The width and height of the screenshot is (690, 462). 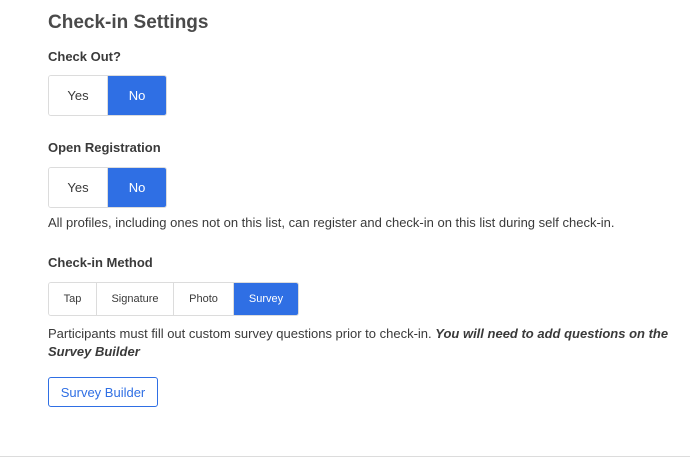 What do you see at coordinates (104, 147) in the screenshot?
I see `open-registration-label: Open Registration` at bounding box center [104, 147].